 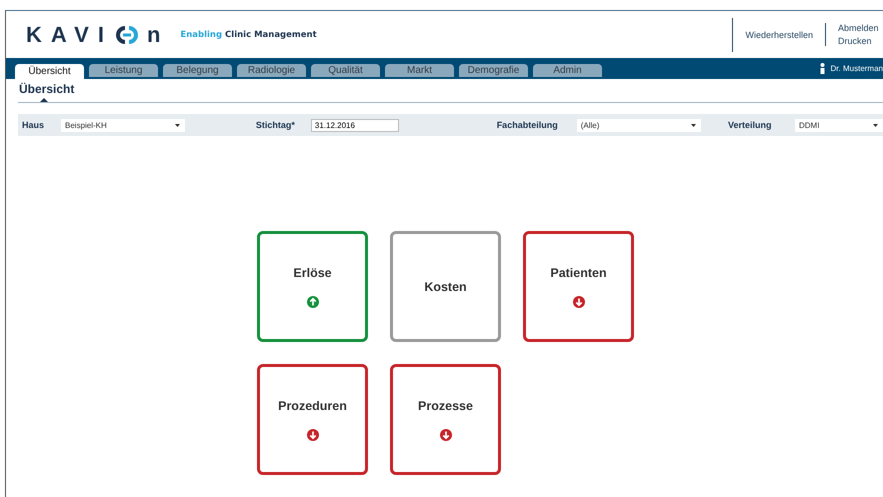 I want to click on tile-label: Prozeduren, so click(x=312, y=405).